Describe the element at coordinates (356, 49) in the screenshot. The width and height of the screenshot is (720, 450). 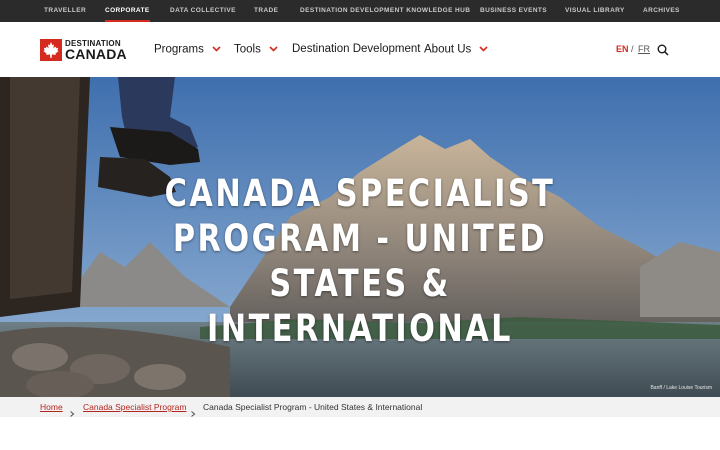
I see `nav-item-destination-development: Destination Development` at that location.